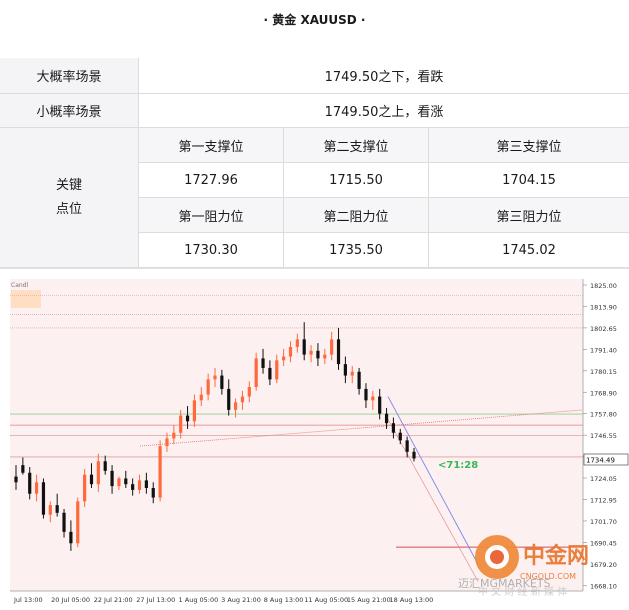 This screenshot has width=629, height=610. I want to click on key-levels-label-line1: 关键, so click(68, 185).